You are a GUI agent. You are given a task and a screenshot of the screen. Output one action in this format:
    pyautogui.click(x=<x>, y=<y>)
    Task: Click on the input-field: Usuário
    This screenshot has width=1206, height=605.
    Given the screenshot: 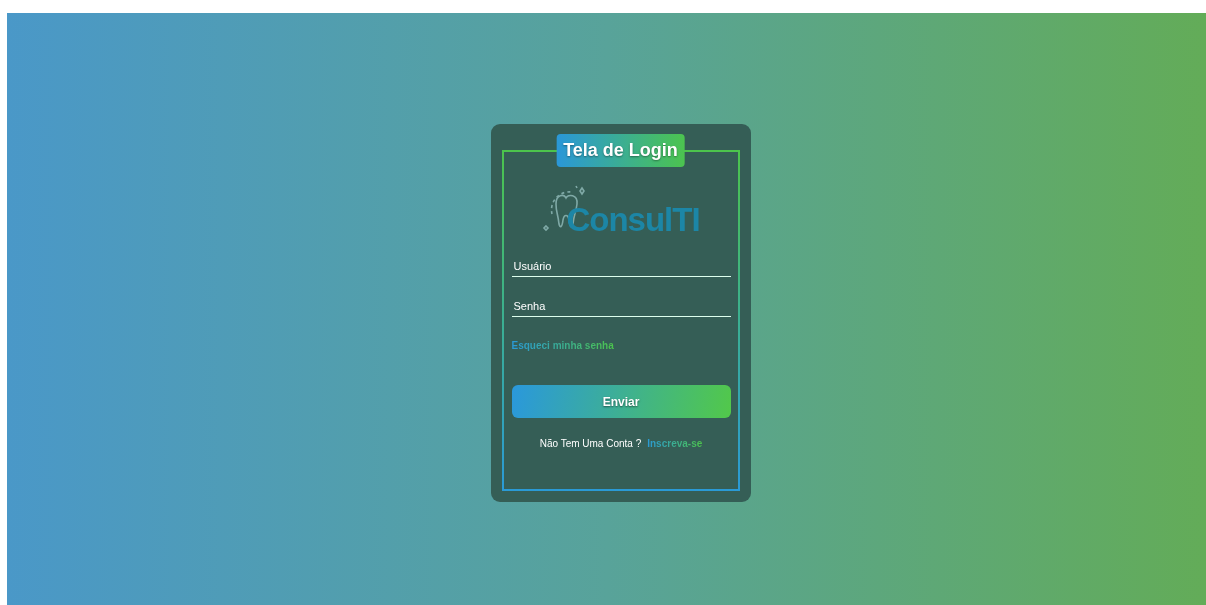 What is the action you would take?
    pyautogui.click(x=621, y=267)
    